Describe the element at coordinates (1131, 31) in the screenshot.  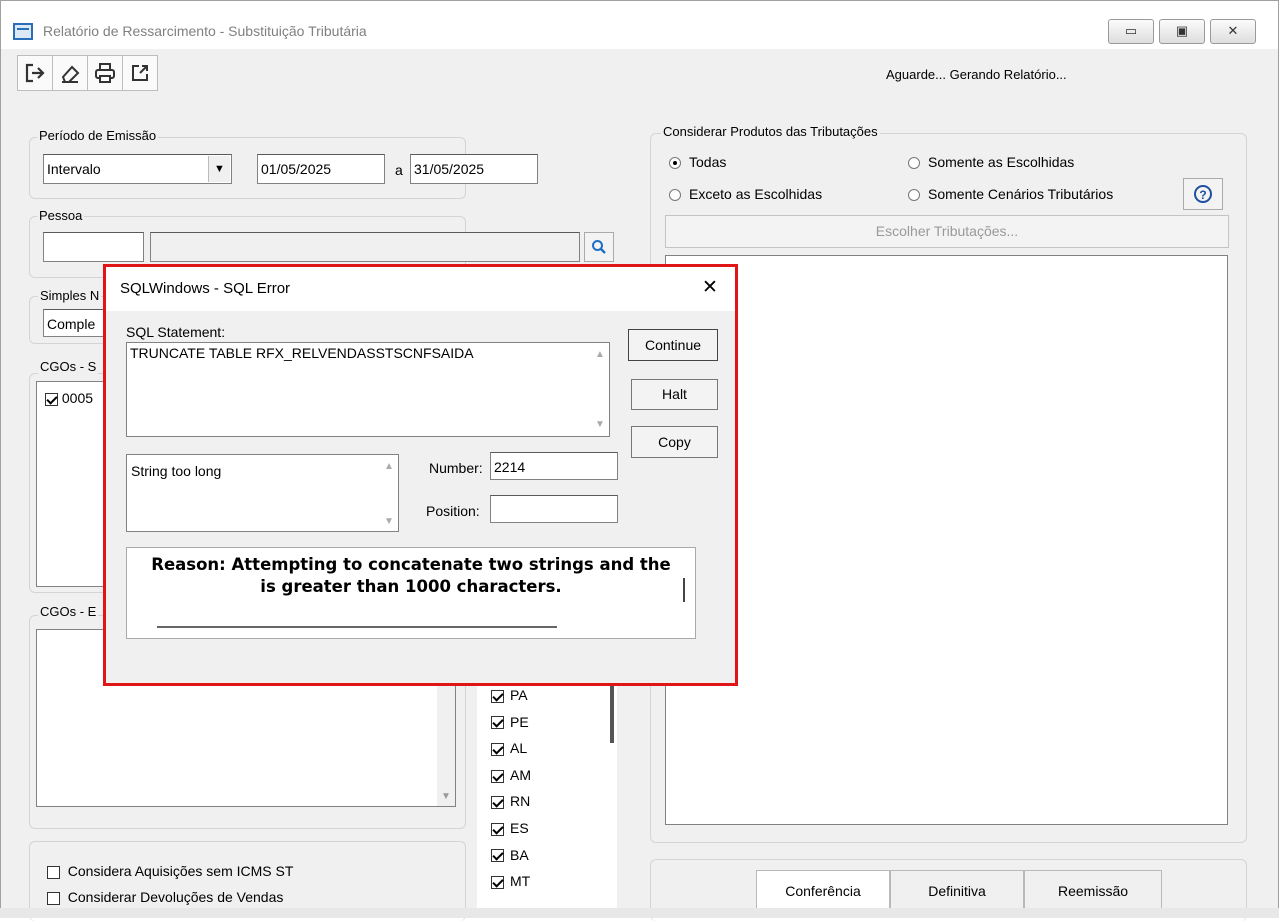
I see `minimize-button: ▭` at that location.